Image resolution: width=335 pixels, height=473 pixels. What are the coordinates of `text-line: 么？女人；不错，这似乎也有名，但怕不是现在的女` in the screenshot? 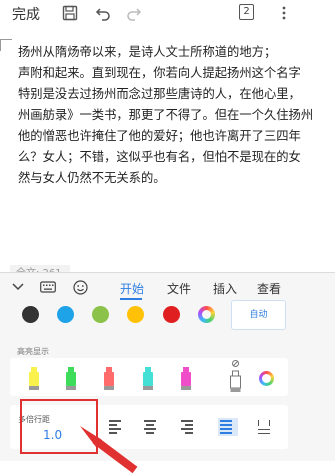 It's located at (159, 157).